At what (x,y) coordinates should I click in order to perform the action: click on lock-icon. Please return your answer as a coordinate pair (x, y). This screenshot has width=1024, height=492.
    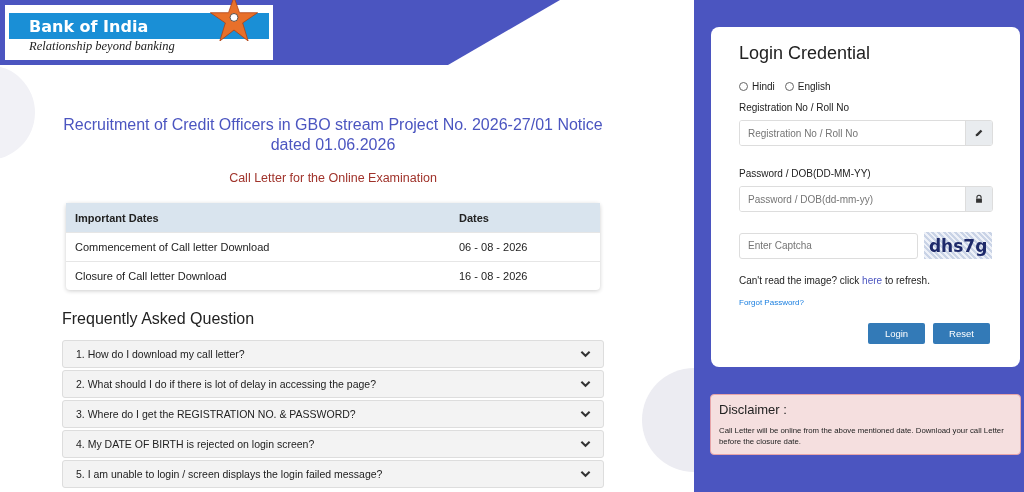
    Looking at the image, I should click on (979, 199).